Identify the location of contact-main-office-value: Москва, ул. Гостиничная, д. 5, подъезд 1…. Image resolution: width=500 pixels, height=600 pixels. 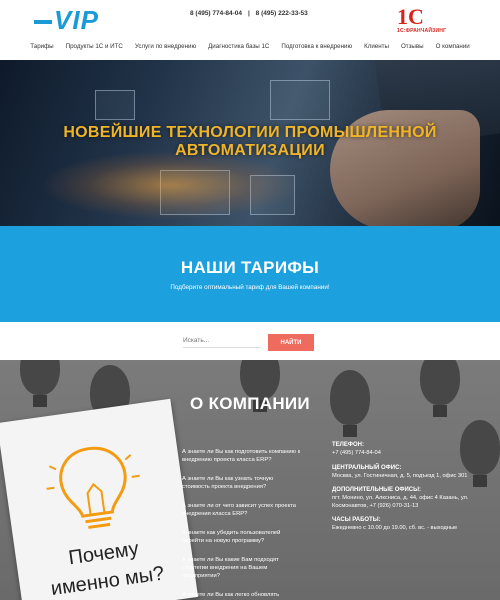
(400, 475).